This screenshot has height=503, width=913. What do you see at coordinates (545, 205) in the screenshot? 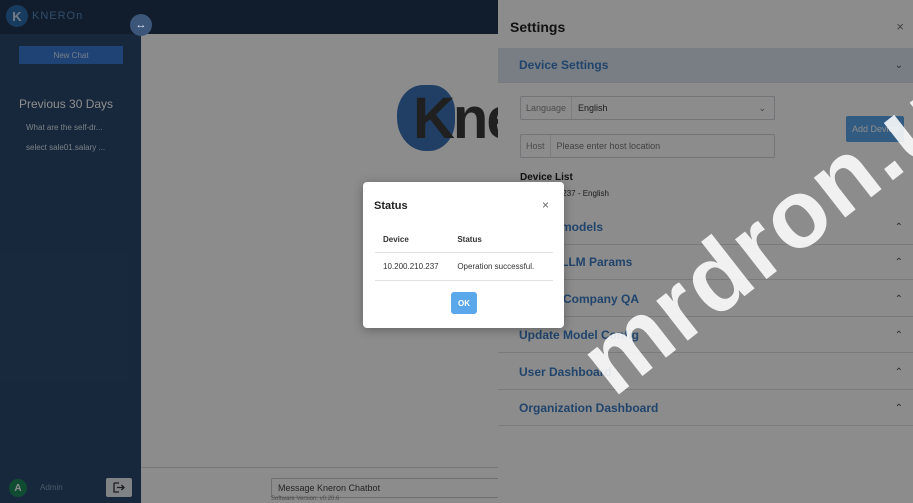
I see `close-icon: ×` at bounding box center [545, 205].